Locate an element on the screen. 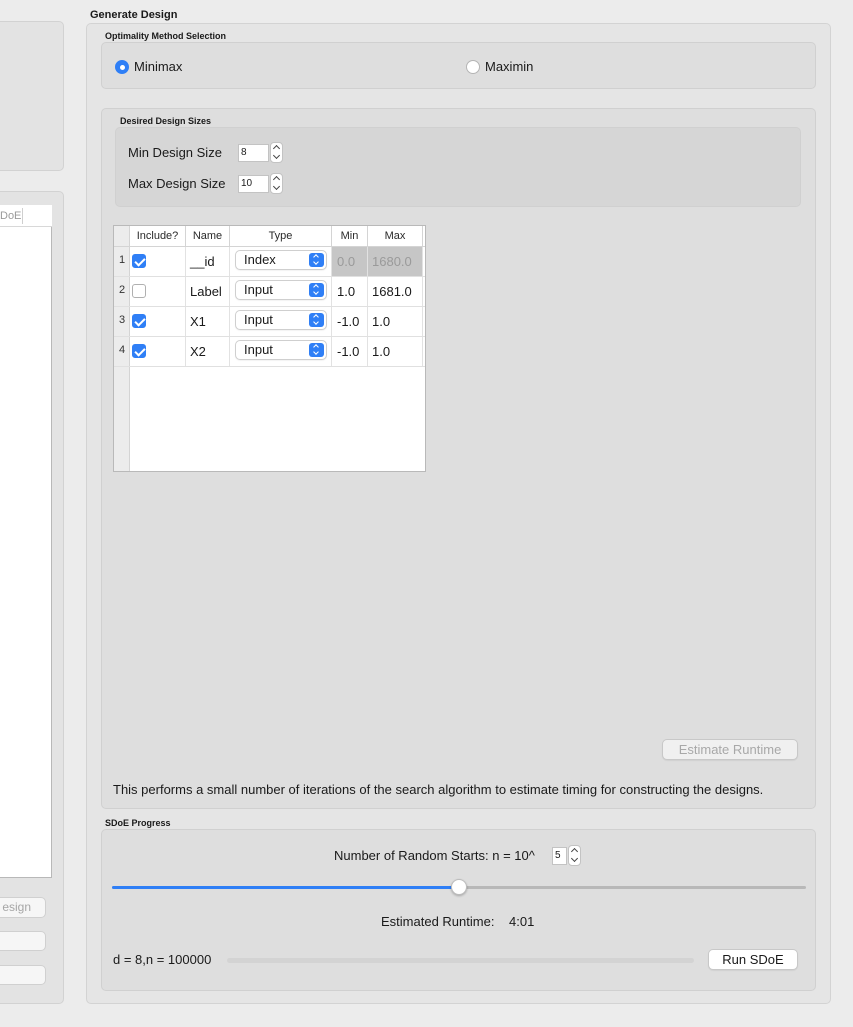  column-header-name: Name is located at coordinates (208, 236).